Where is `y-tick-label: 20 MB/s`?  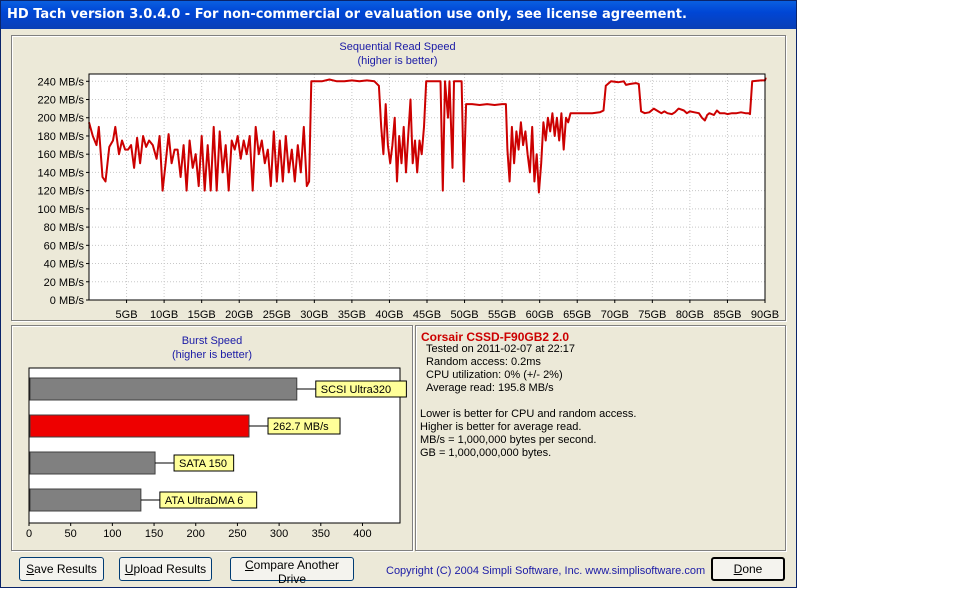 y-tick-label: 20 MB/s is located at coordinates (64, 283).